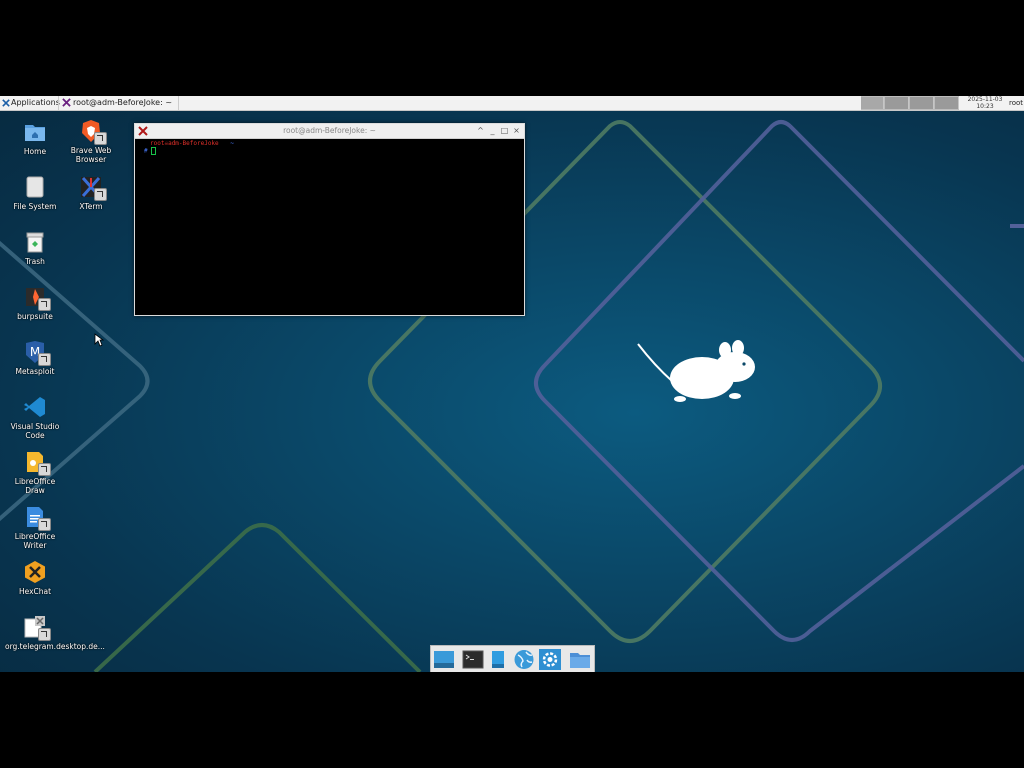  Describe the element at coordinates (93, 132) in the screenshot. I see `brave-browser-icon` at that location.